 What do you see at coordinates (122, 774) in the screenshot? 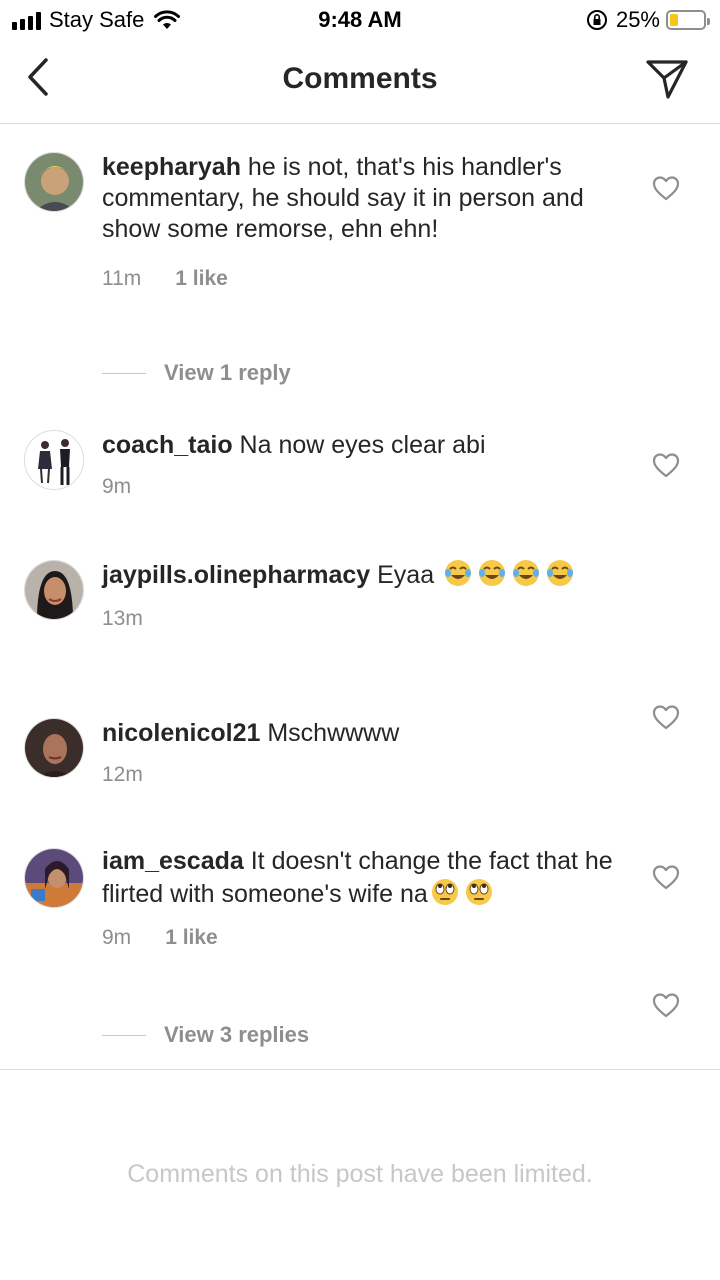
I see `comment-time: 12m` at bounding box center [122, 774].